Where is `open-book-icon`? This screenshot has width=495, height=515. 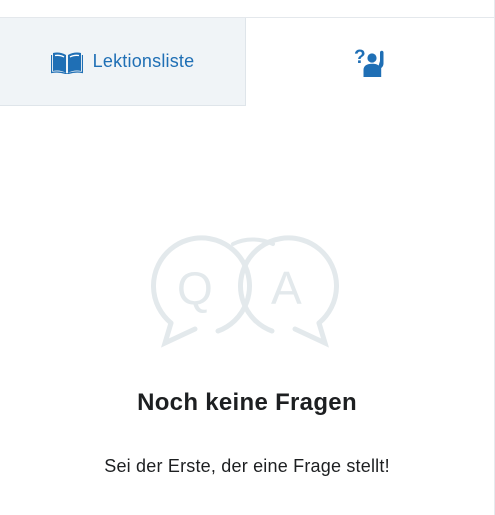 open-book-icon is located at coordinates (66, 62).